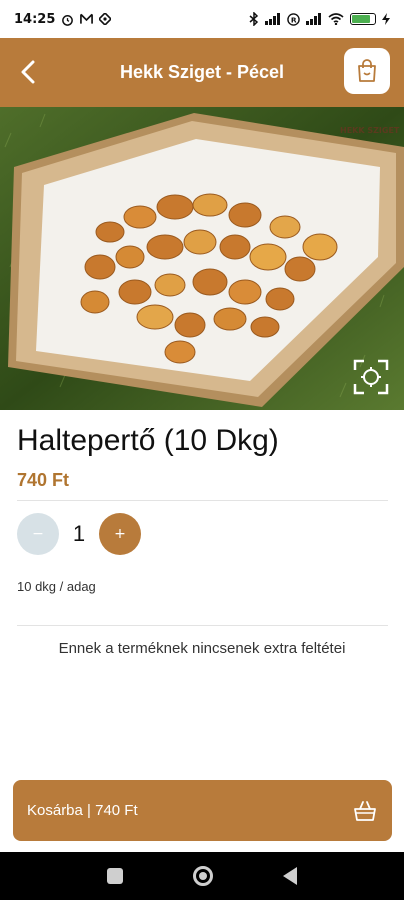 Image resolution: width=404 pixels, height=900 pixels. I want to click on status-left: 14:25, so click(63, 19).